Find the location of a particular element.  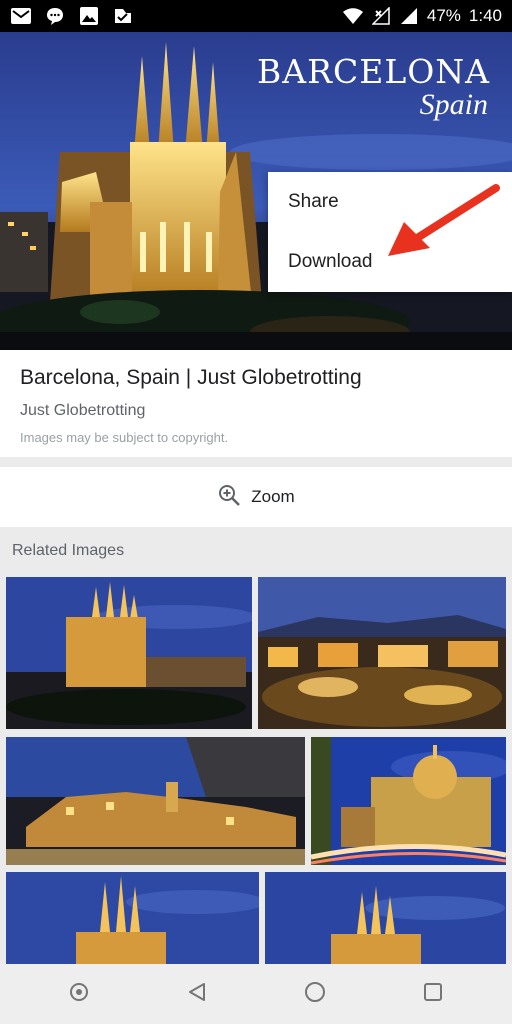

hero-overlay-title: BARCELONA is located at coordinates (373, 71).